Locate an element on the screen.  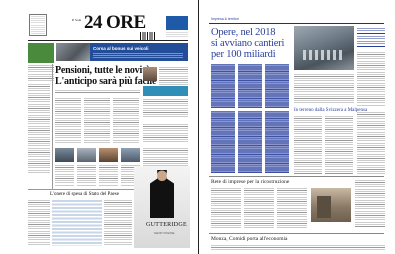
right-headline-line2: si avviano cantieri is located at coordinates (248, 43).